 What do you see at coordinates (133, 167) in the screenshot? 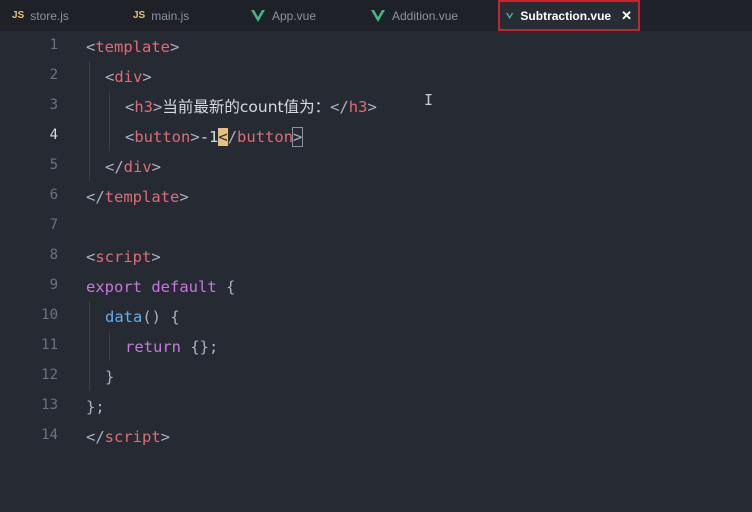
I see `code-line-5: </div>` at bounding box center [133, 167].